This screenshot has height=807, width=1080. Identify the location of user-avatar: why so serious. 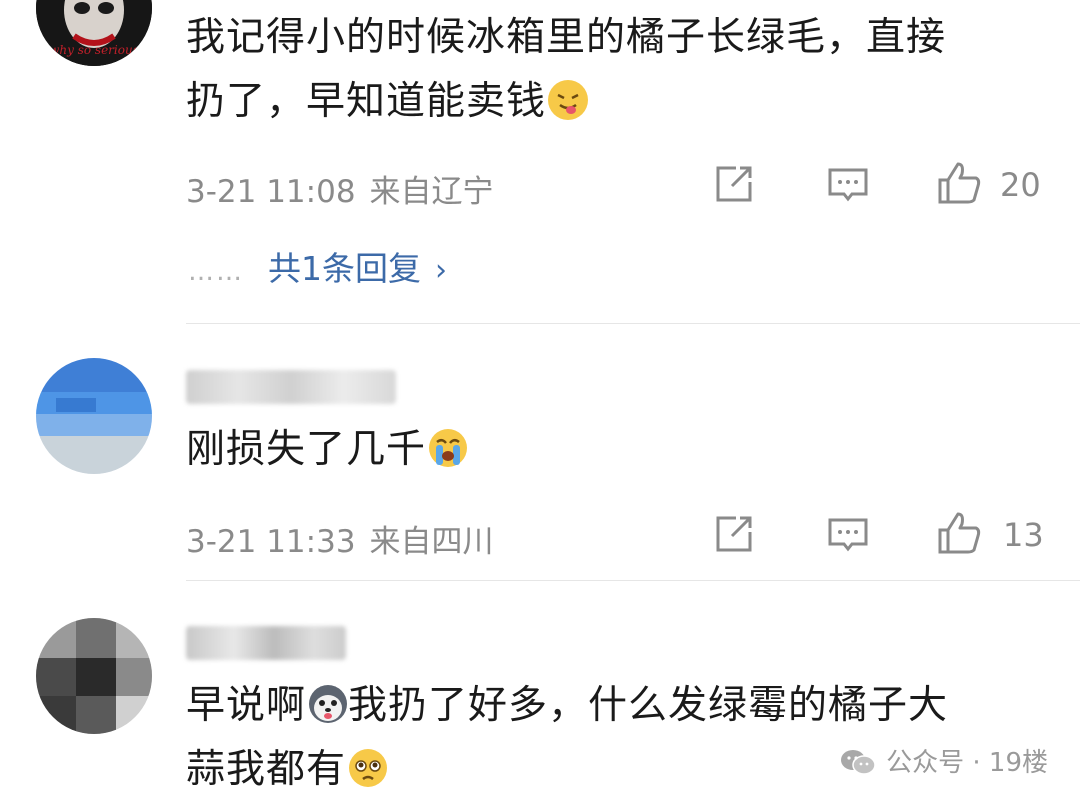
(94, 33).